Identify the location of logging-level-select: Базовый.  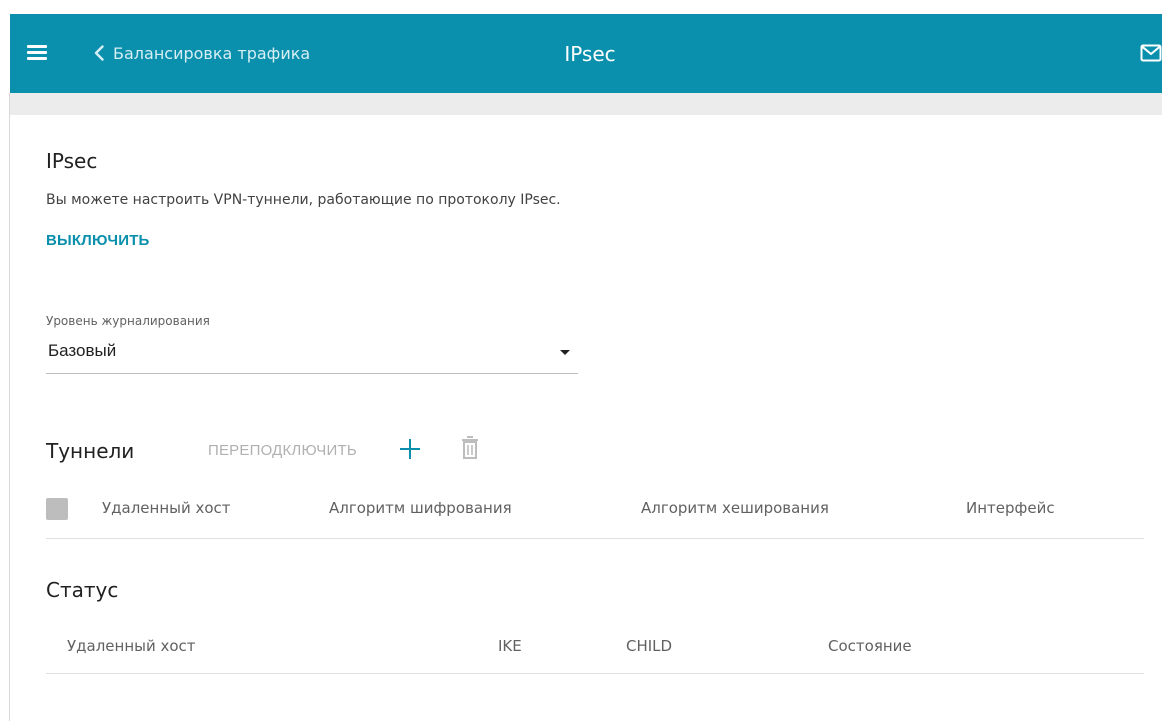
(312, 355).